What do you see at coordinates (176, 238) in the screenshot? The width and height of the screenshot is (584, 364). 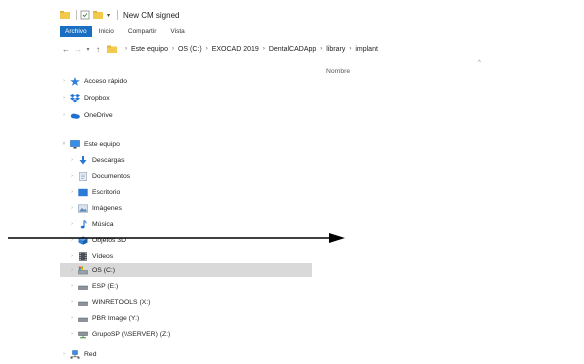 I see `annotation-arrow` at bounding box center [176, 238].